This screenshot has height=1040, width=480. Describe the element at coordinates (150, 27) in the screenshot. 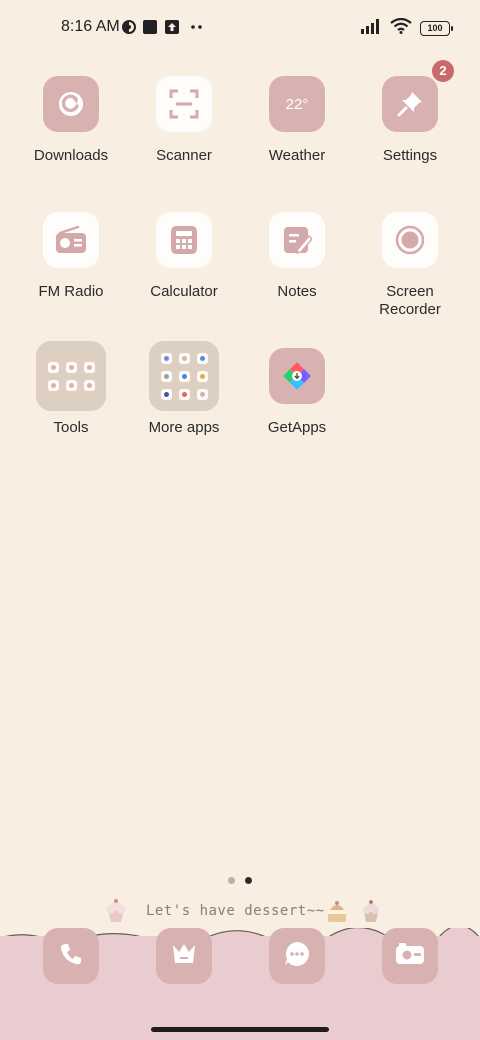

I see `square-notification-icon` at that location.